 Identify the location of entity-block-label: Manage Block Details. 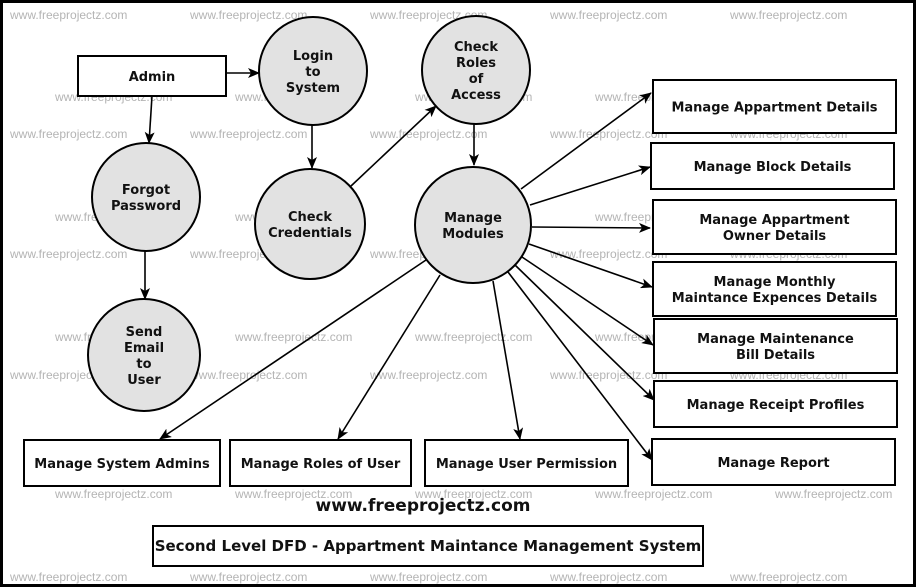
(773, 167).